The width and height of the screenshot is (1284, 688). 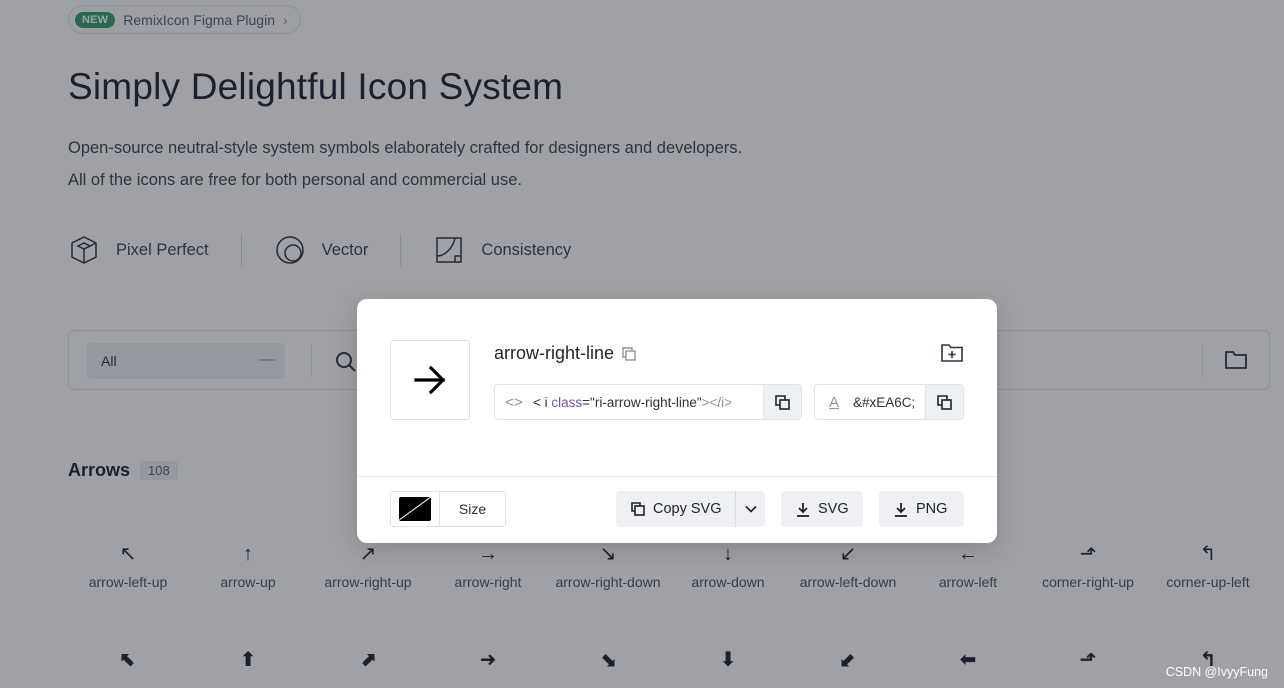 I want to click on icon-name-row: arrow-right-line, so click(x=565, y=353).